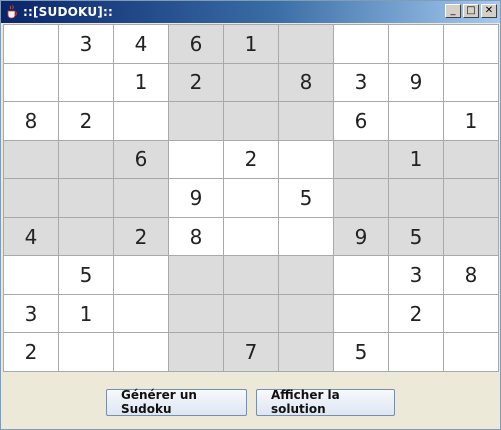 The image size is (501, 430). What do you see at coordinates (250, 401) in the screenshot?
I see `button-bar: Générer un Sudoku Afficher la solution` at bounding box center [250, 401].